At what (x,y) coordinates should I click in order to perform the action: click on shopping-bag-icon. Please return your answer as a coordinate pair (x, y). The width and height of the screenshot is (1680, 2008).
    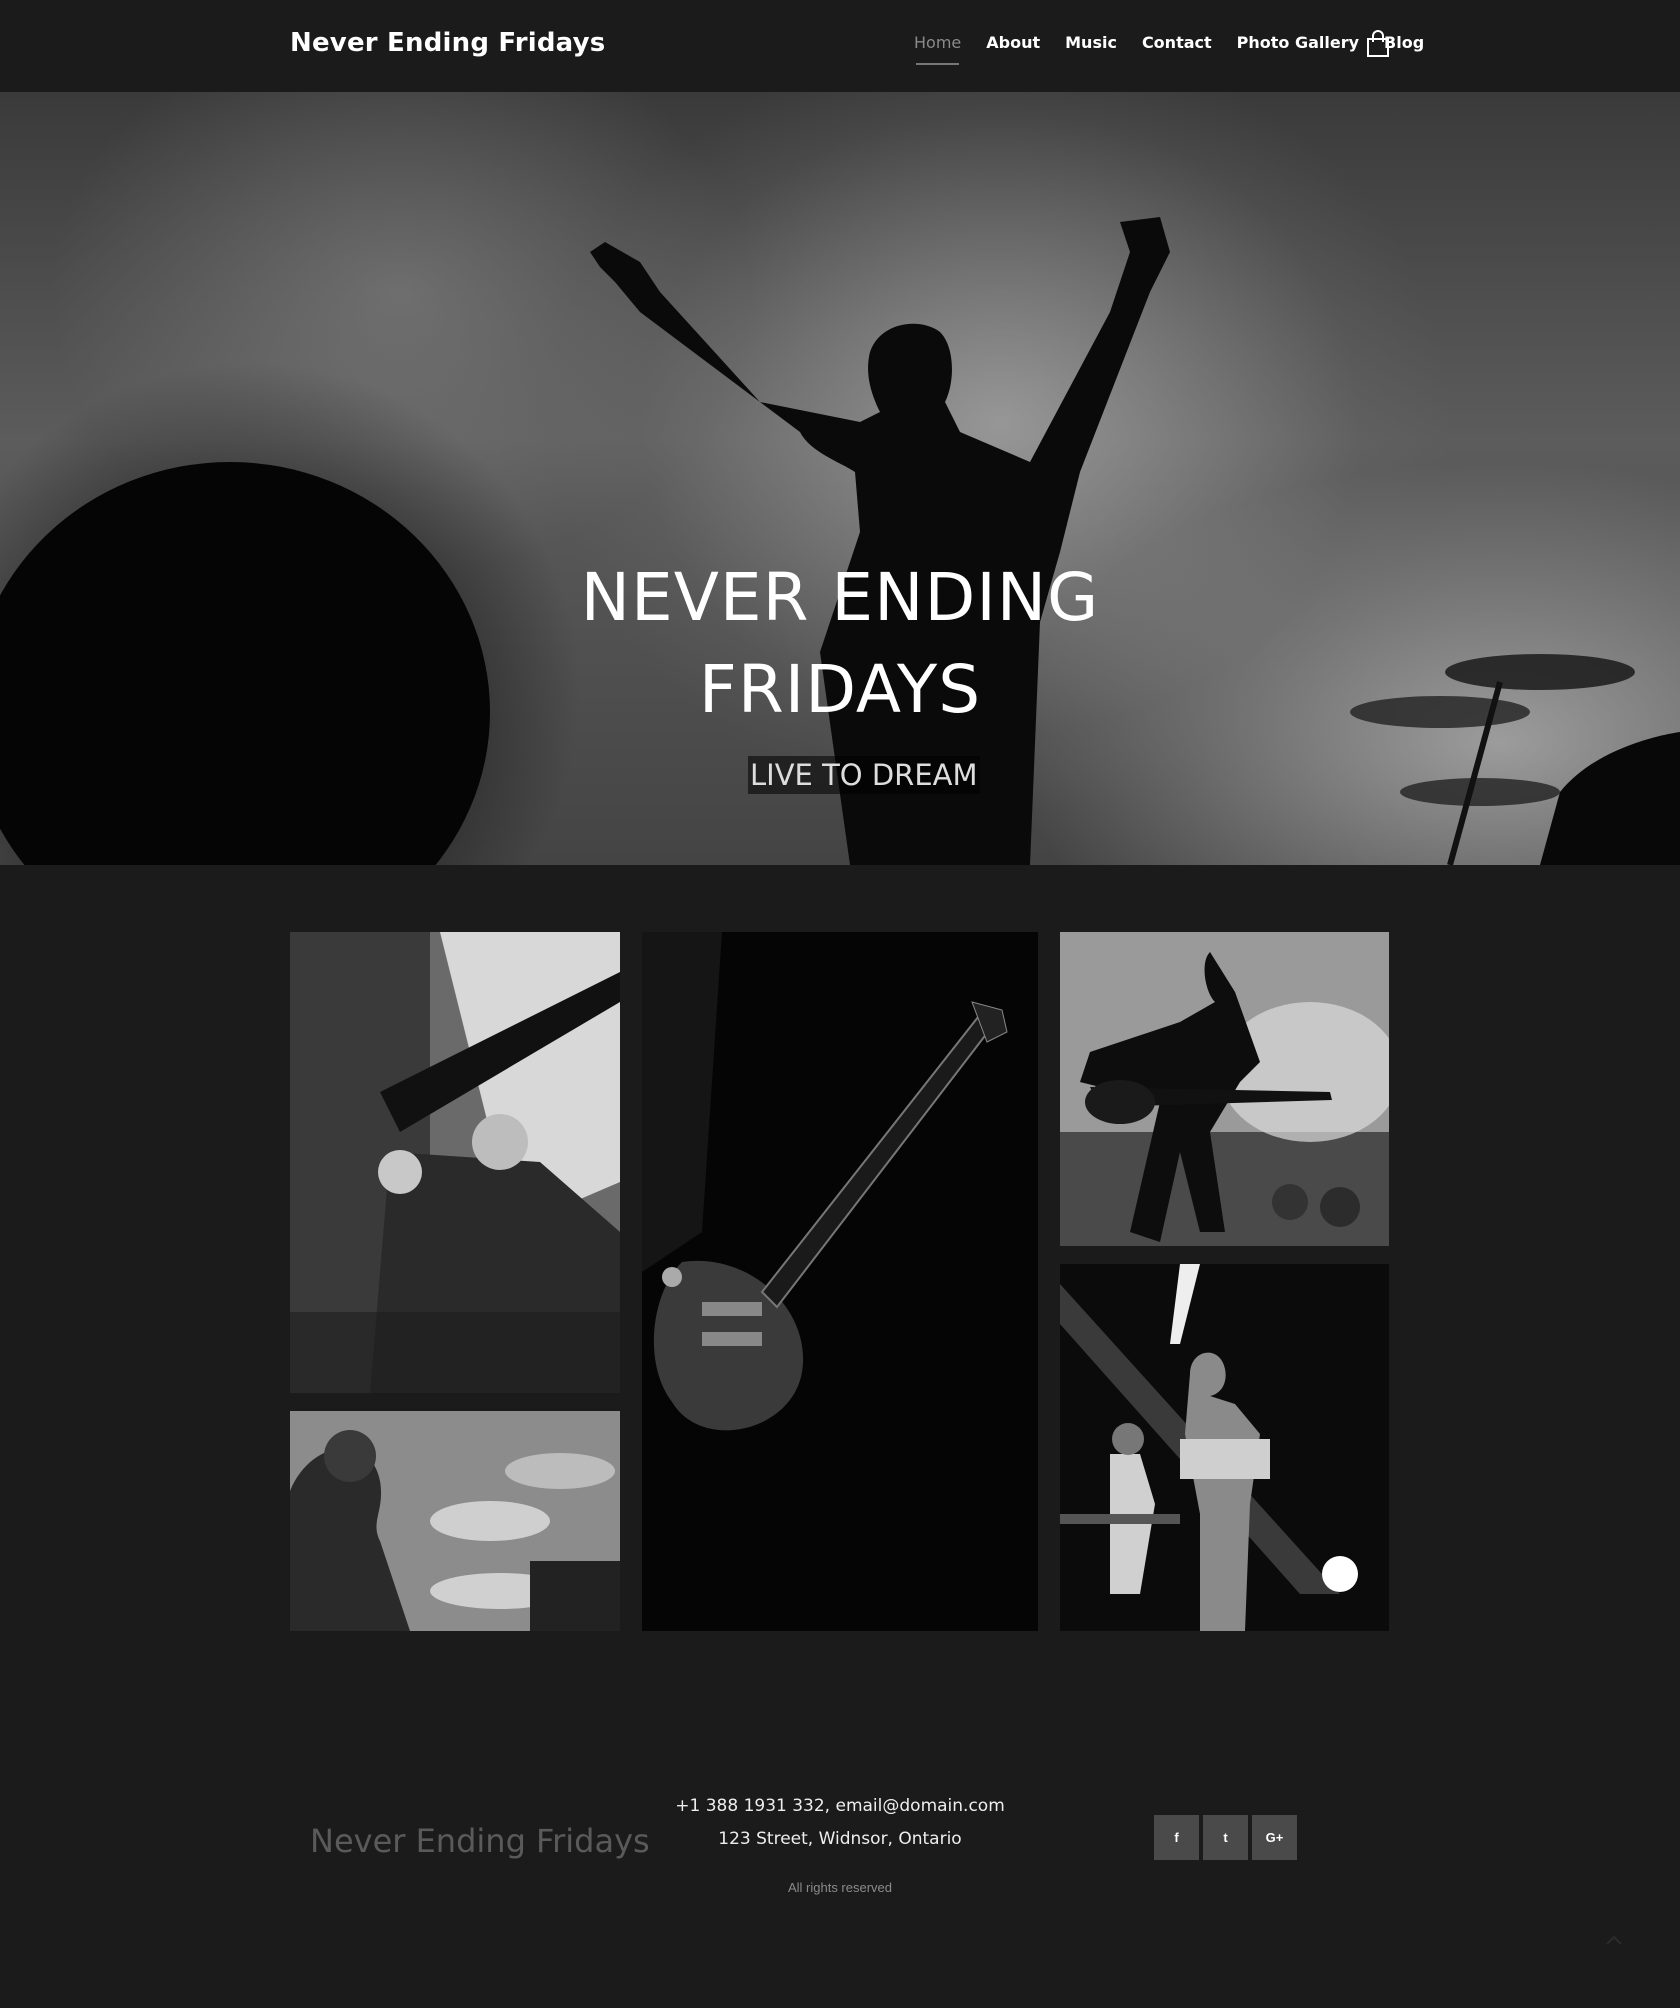
    Looking at the image, I should click on (1378, 44).